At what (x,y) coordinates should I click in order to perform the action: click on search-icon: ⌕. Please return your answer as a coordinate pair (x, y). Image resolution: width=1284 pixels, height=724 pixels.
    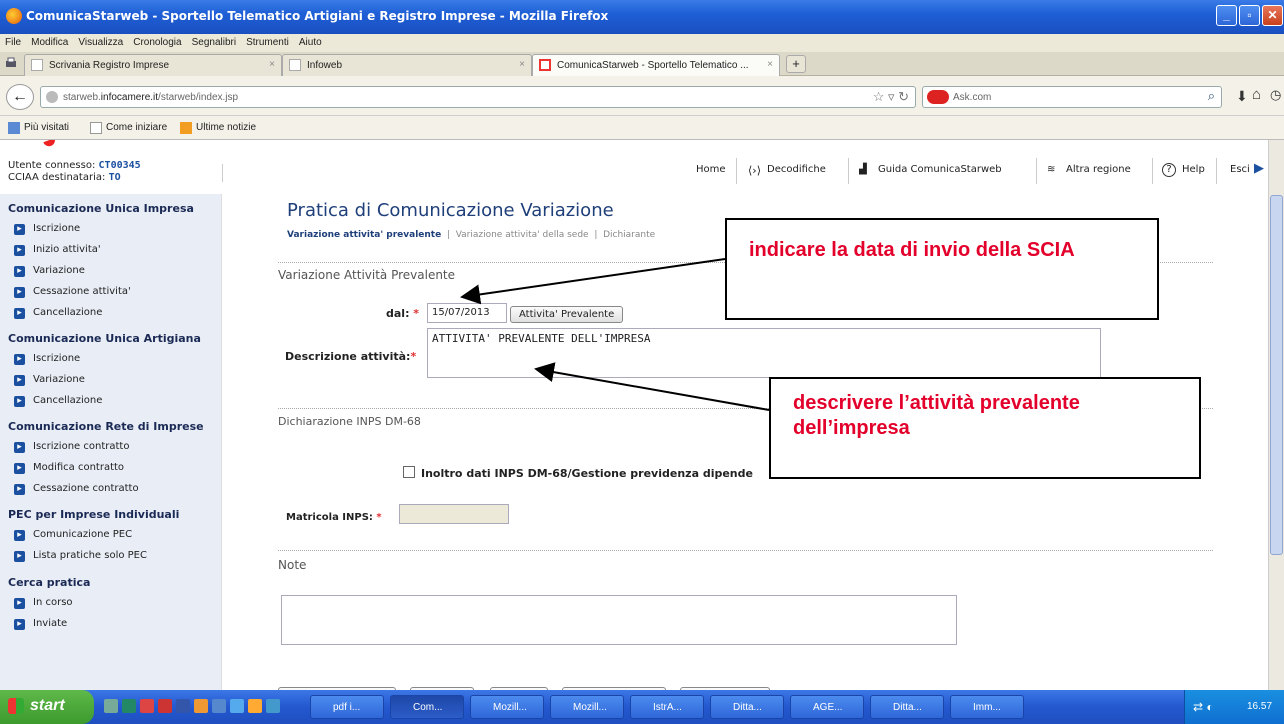
    Looking at the image, I should click on (1211, 96).